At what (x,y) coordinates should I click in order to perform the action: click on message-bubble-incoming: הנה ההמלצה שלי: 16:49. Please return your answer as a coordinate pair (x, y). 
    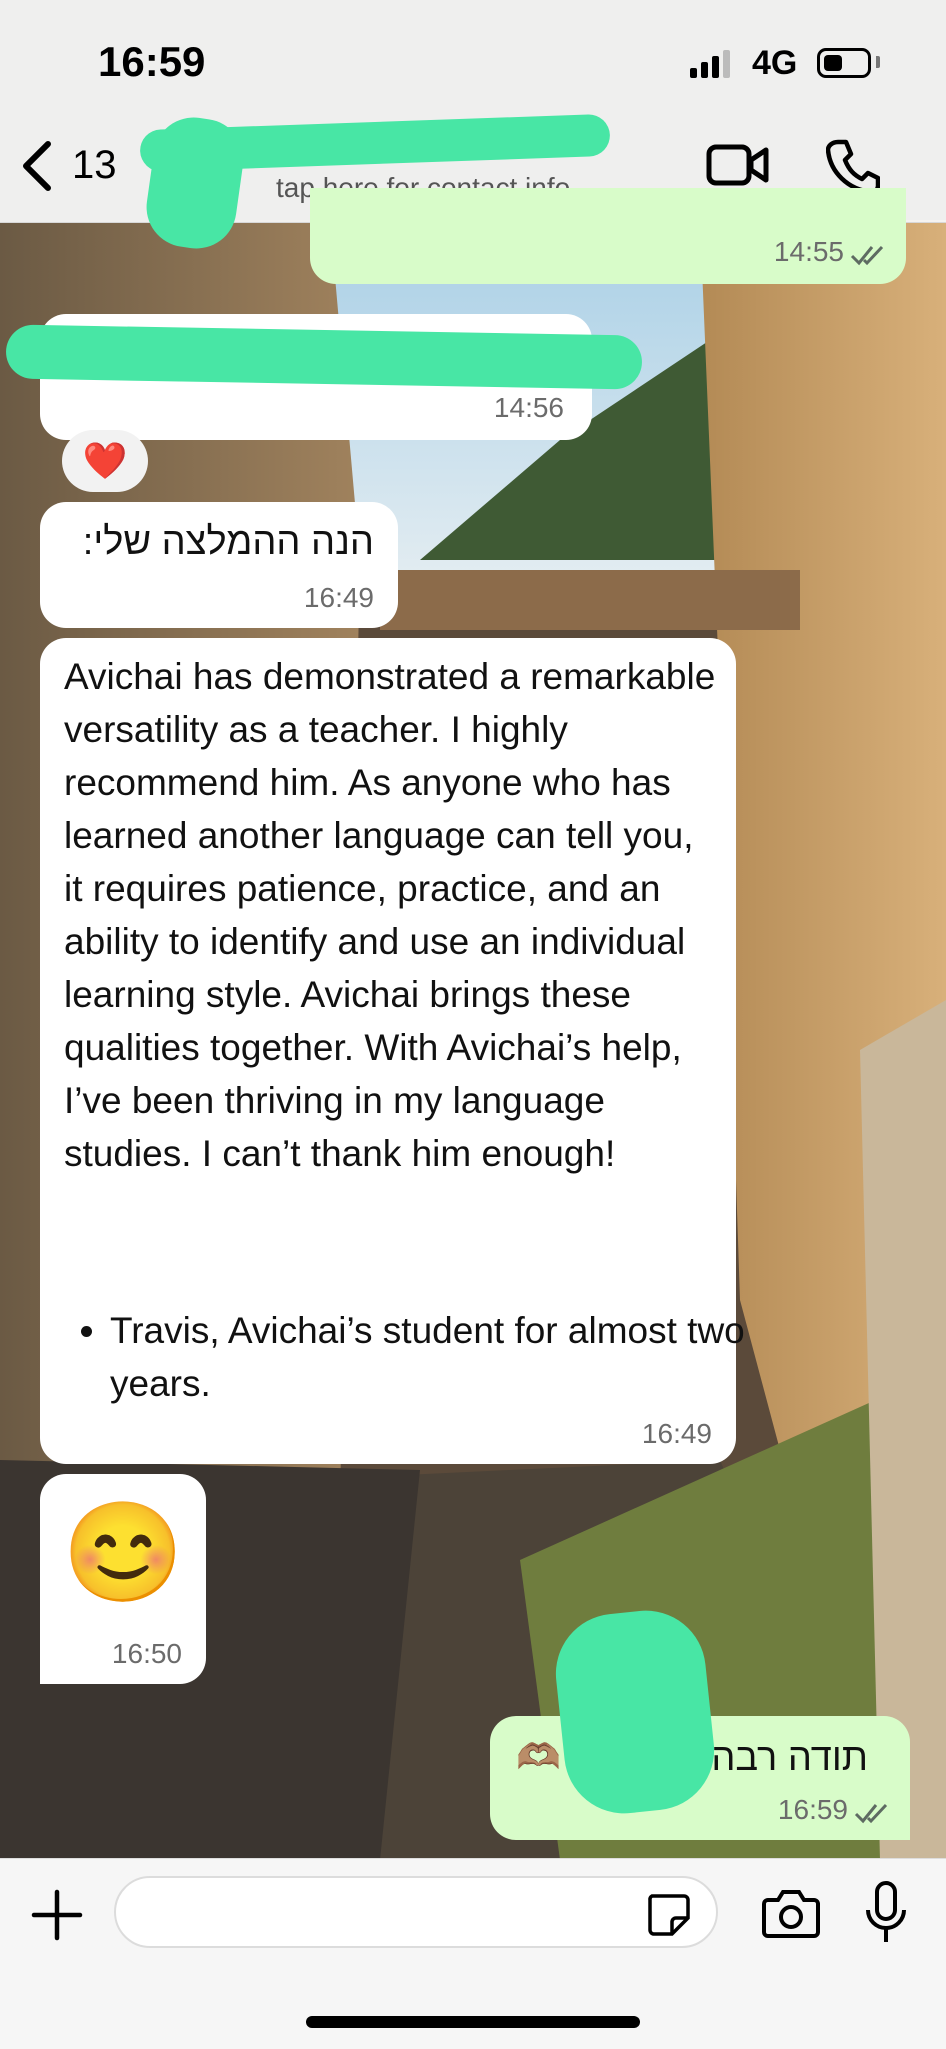
    Looking at the image, I should click on (219, 565).